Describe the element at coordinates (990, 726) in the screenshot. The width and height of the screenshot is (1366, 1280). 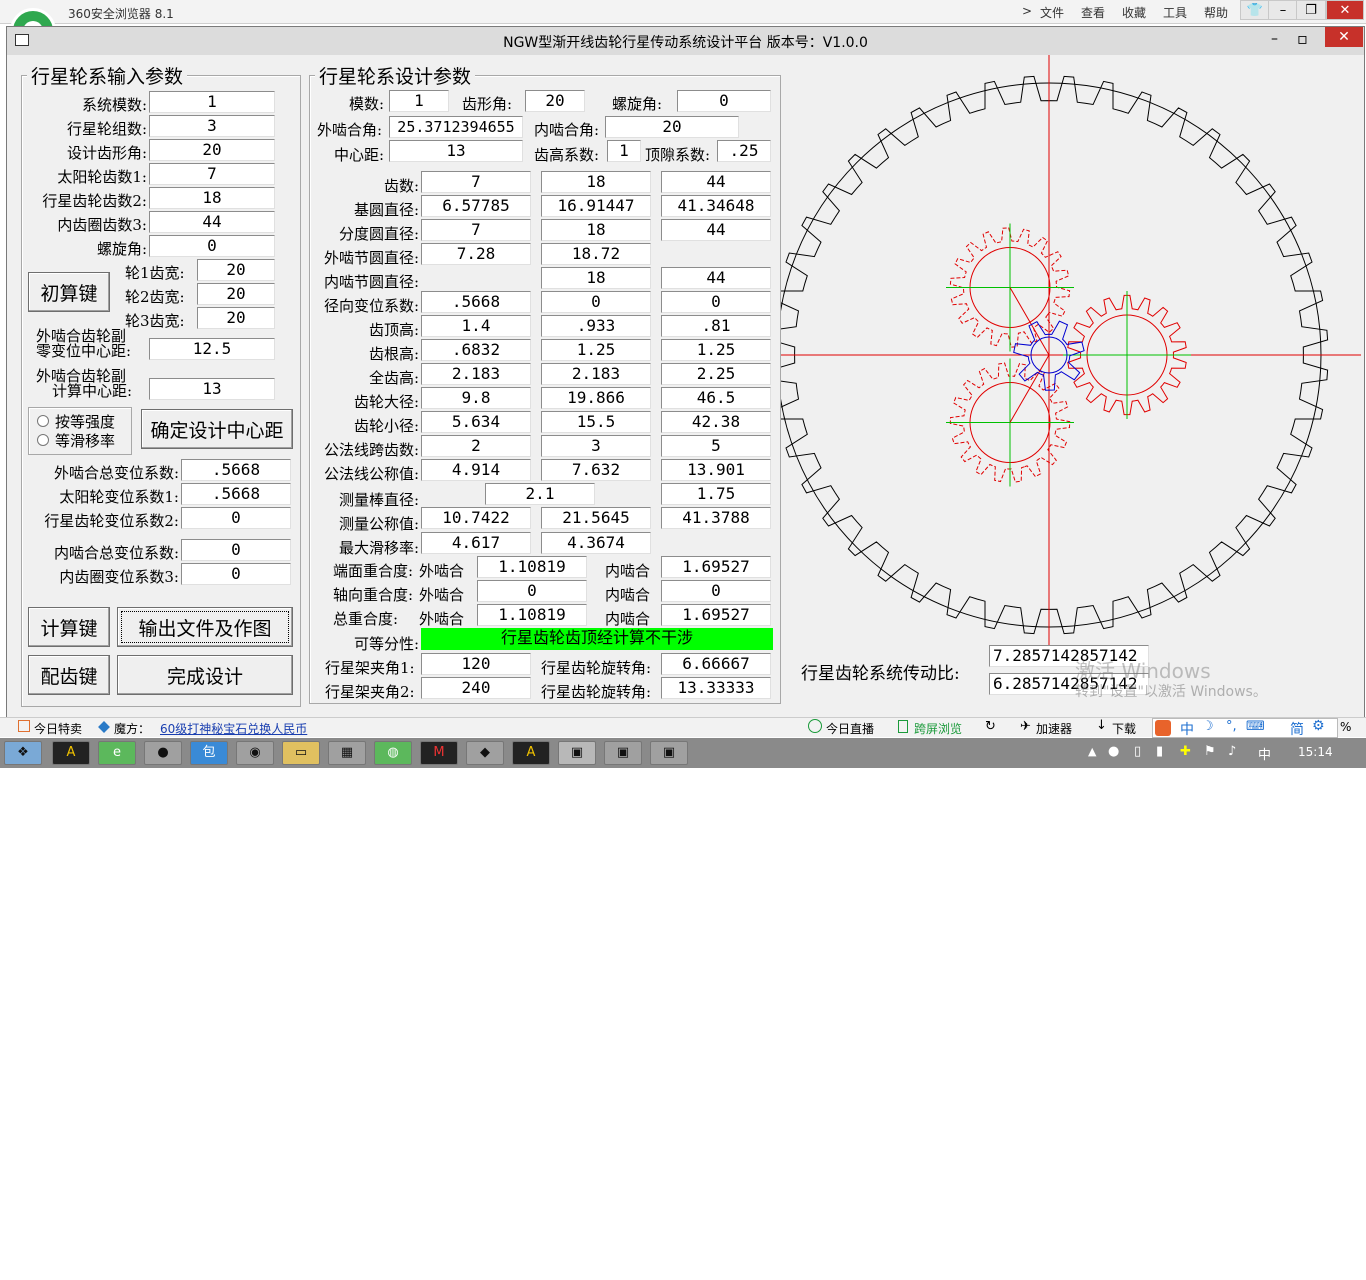
I see `refresh-icon: ↻` at that location.